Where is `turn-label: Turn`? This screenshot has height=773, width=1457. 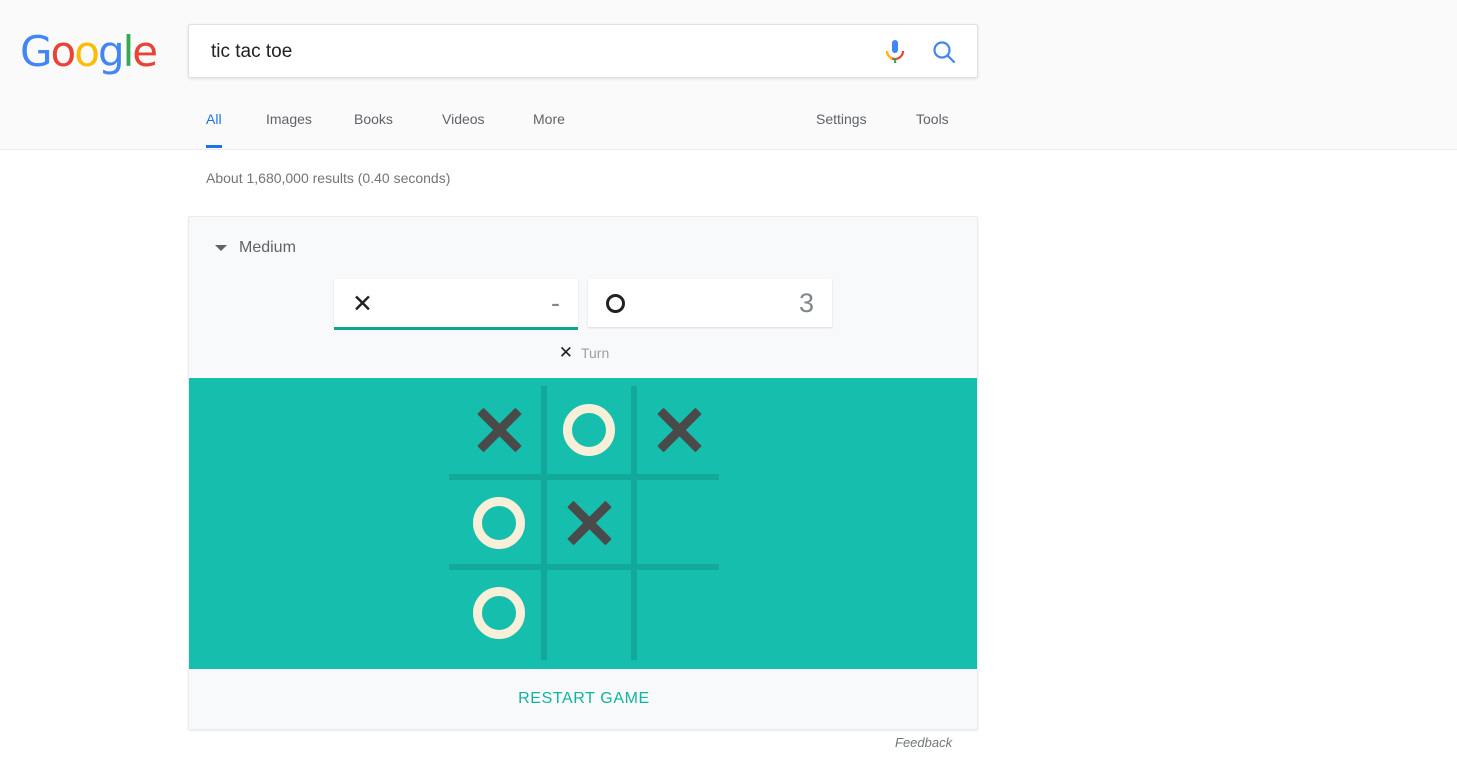 turn-label: Turn is located at coordinates (595, 353).